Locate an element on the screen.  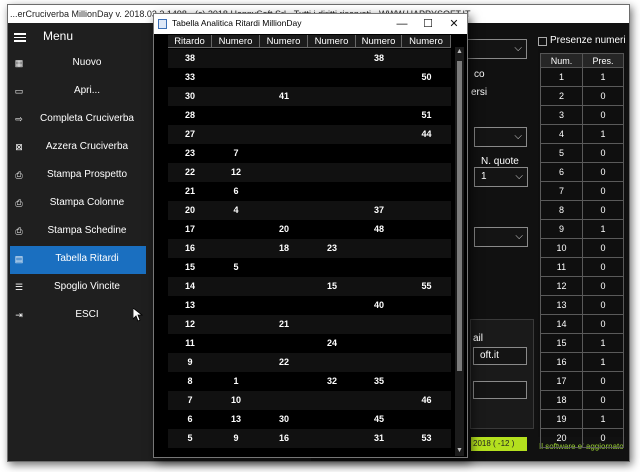
presenze-checkbox is located at coordinates (542, 41).